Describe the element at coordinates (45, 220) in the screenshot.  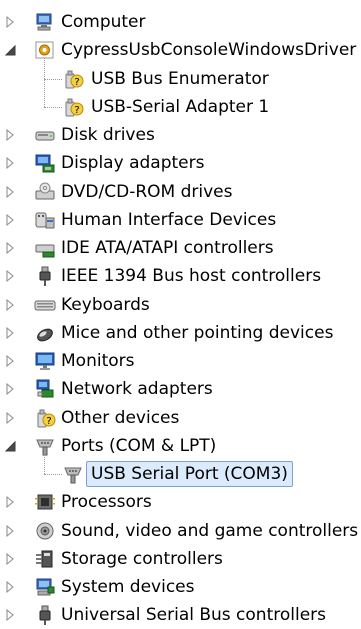
I see `hid-icon` at that location.